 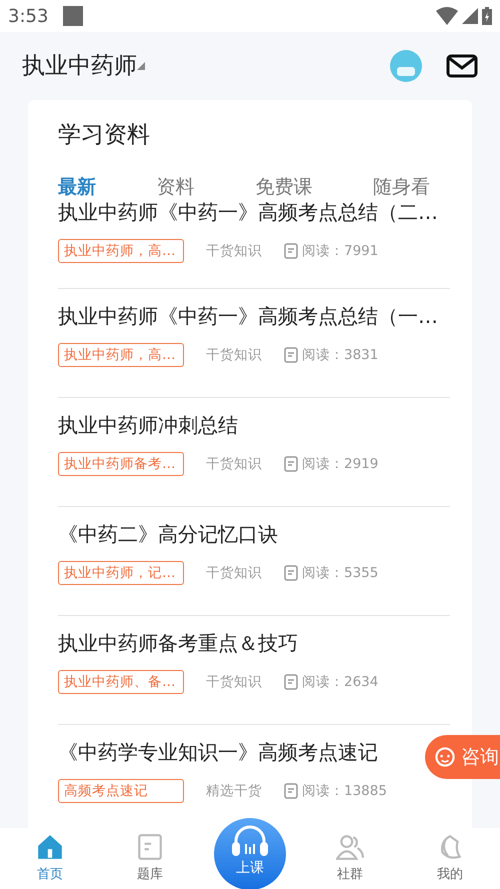 I want to click on people-icon, so click(x=350, y=846).